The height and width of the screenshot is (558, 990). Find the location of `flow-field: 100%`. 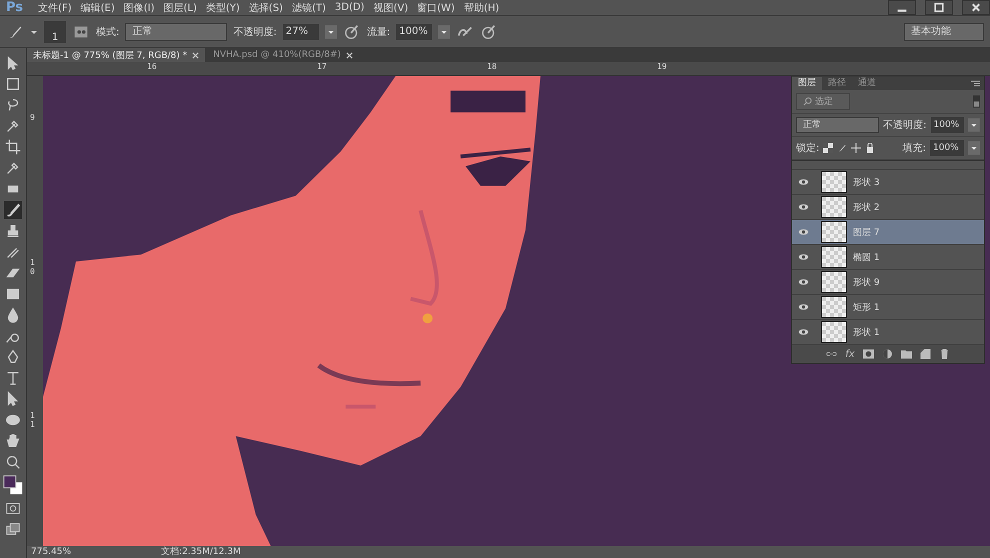

flow-field: 100% is located at coordinates (414, 32).